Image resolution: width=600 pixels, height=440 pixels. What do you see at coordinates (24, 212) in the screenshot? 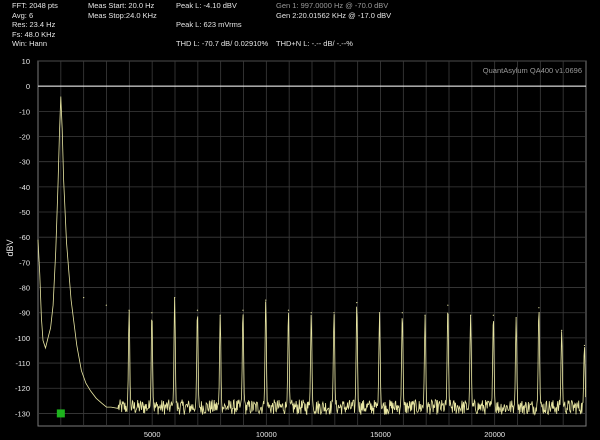
I see `y-tick-label: -50` at bounding box center [24, 212].